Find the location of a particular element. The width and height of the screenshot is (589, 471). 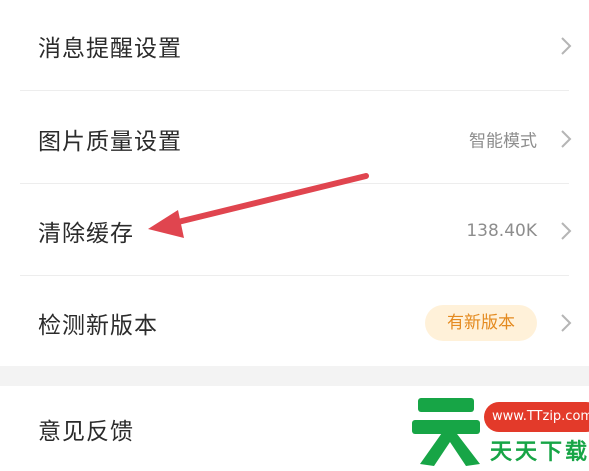

new-version-badge: 有新版本 is located at coordinates (481, 322).